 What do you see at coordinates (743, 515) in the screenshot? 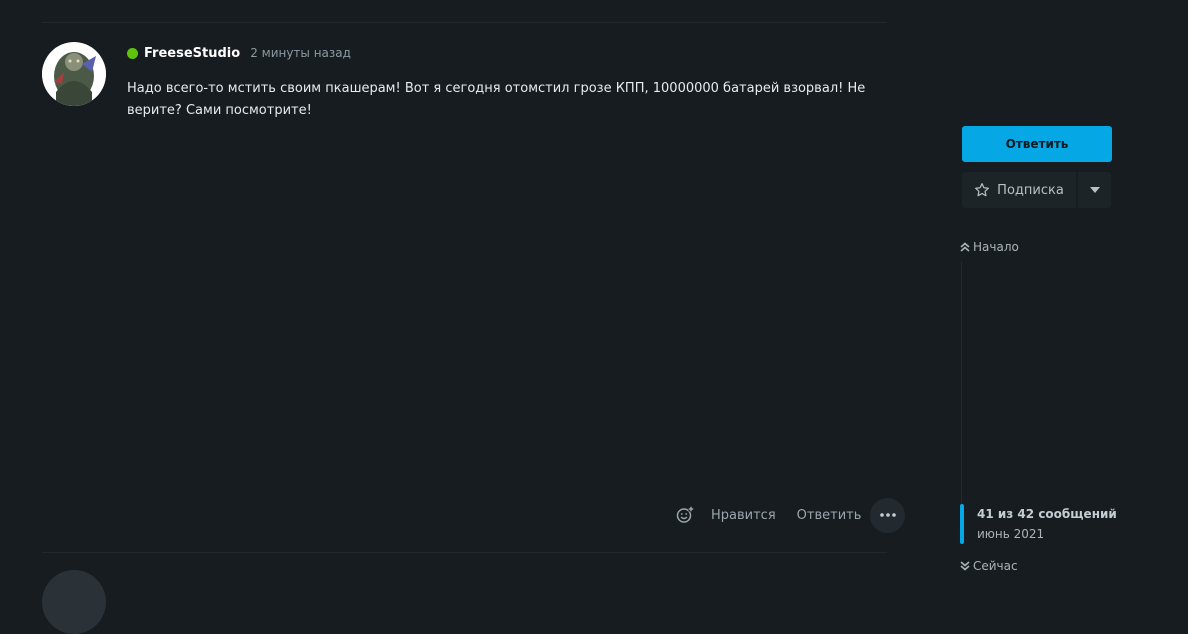
I see `like-button: Нравится` at bounding box center [743, 515].